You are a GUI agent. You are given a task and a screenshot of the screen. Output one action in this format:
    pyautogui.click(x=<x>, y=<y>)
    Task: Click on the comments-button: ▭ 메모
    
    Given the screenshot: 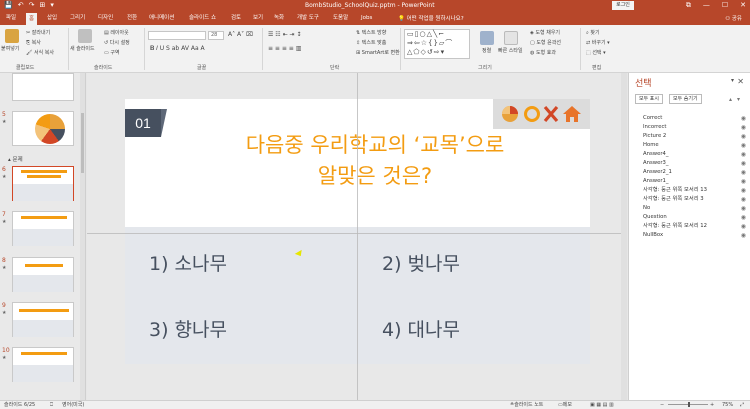 What is the action you would take?
    pyautogui.click(x=565, y=405)
    